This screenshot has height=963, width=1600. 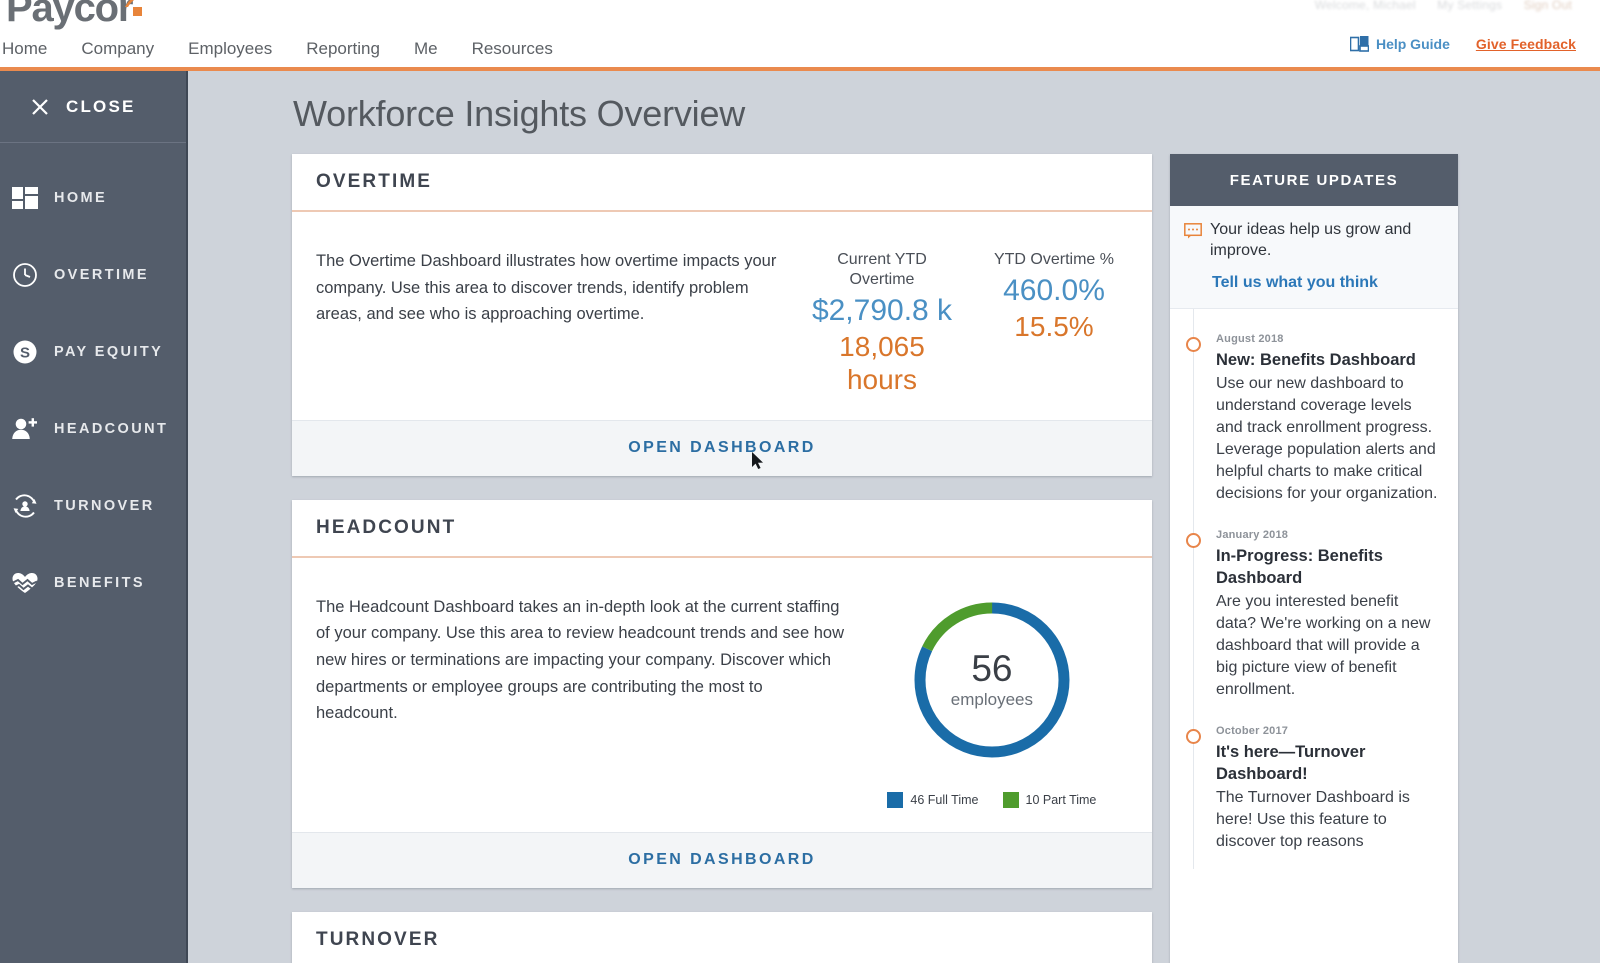 I want to click on stat-label: Current YTD Overtime, so click(x=882, y=269).